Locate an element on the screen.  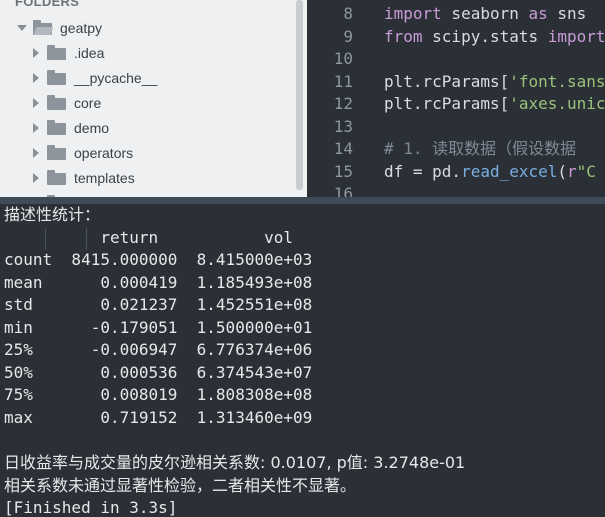
output-line: [Finished in 3.3s] is located at coordinates (91, 507).